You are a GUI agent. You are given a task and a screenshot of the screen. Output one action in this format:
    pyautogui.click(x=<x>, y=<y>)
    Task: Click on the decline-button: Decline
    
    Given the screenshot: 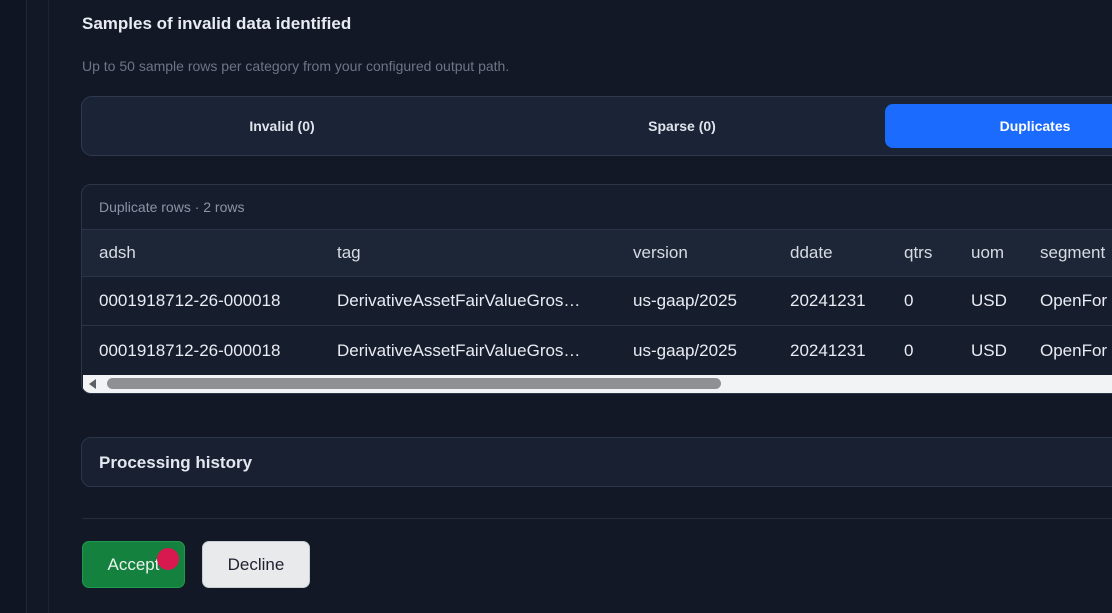 What is the action you would take?
    pyautogui.click(x=256, y=564)
    